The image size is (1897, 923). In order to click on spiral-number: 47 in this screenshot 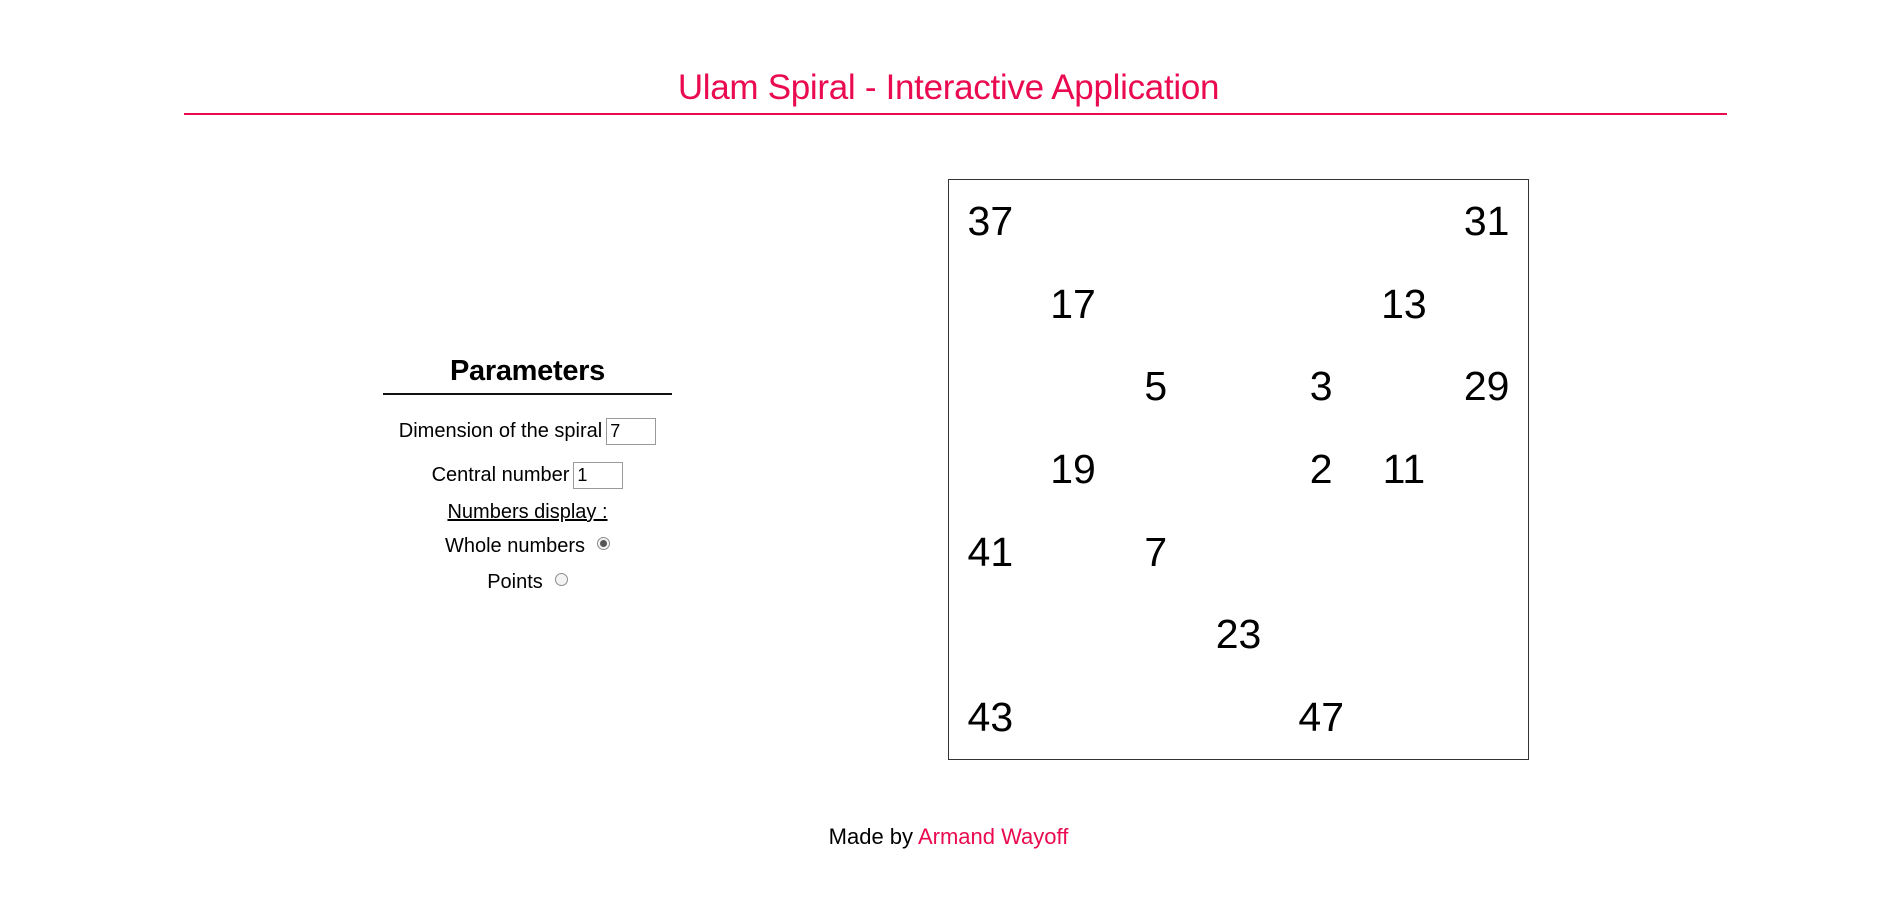, I will do `click(1321, 717)`.